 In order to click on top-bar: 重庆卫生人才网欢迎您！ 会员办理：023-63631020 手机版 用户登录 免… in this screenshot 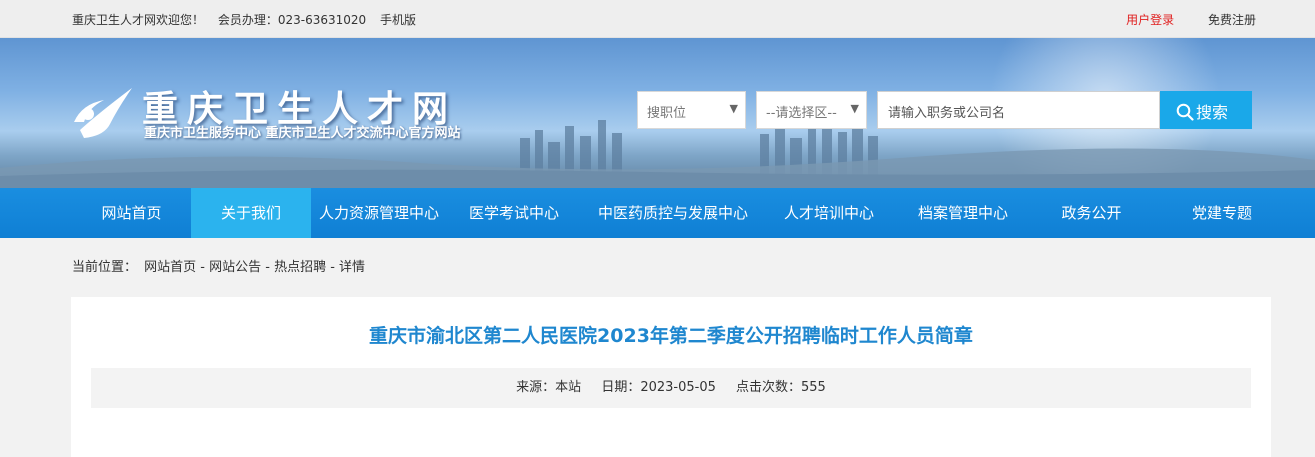, I will do `click(657, 19)`.